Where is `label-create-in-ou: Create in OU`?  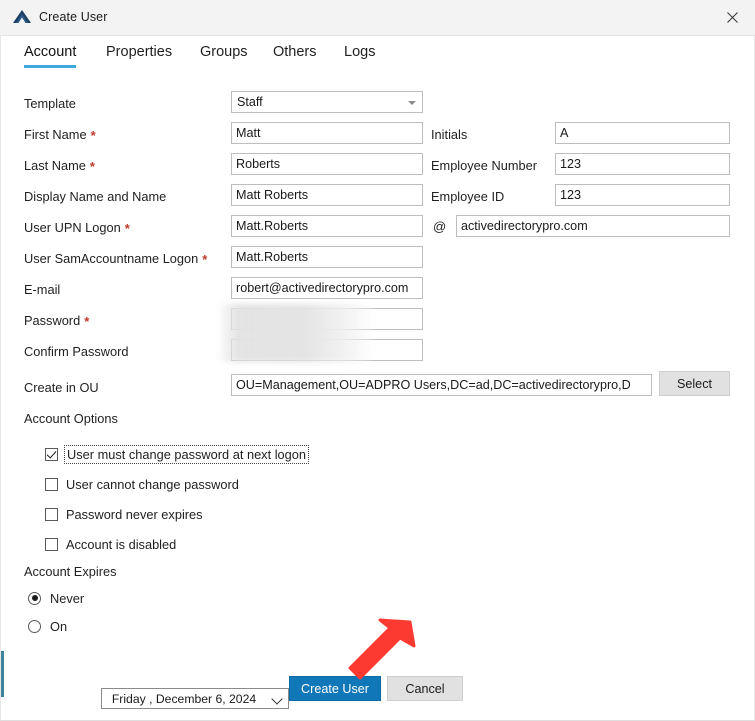 label-create-in-ou: Create in OU is located at coordinates (61, 387).